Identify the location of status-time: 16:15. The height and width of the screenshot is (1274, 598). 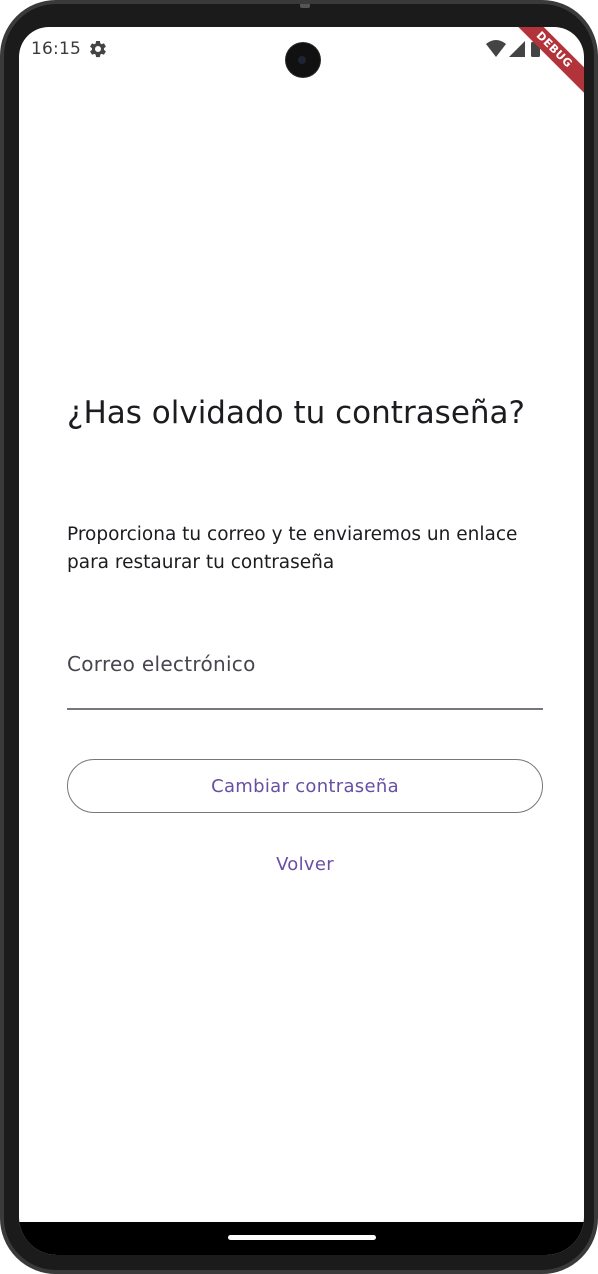
(56, 49).